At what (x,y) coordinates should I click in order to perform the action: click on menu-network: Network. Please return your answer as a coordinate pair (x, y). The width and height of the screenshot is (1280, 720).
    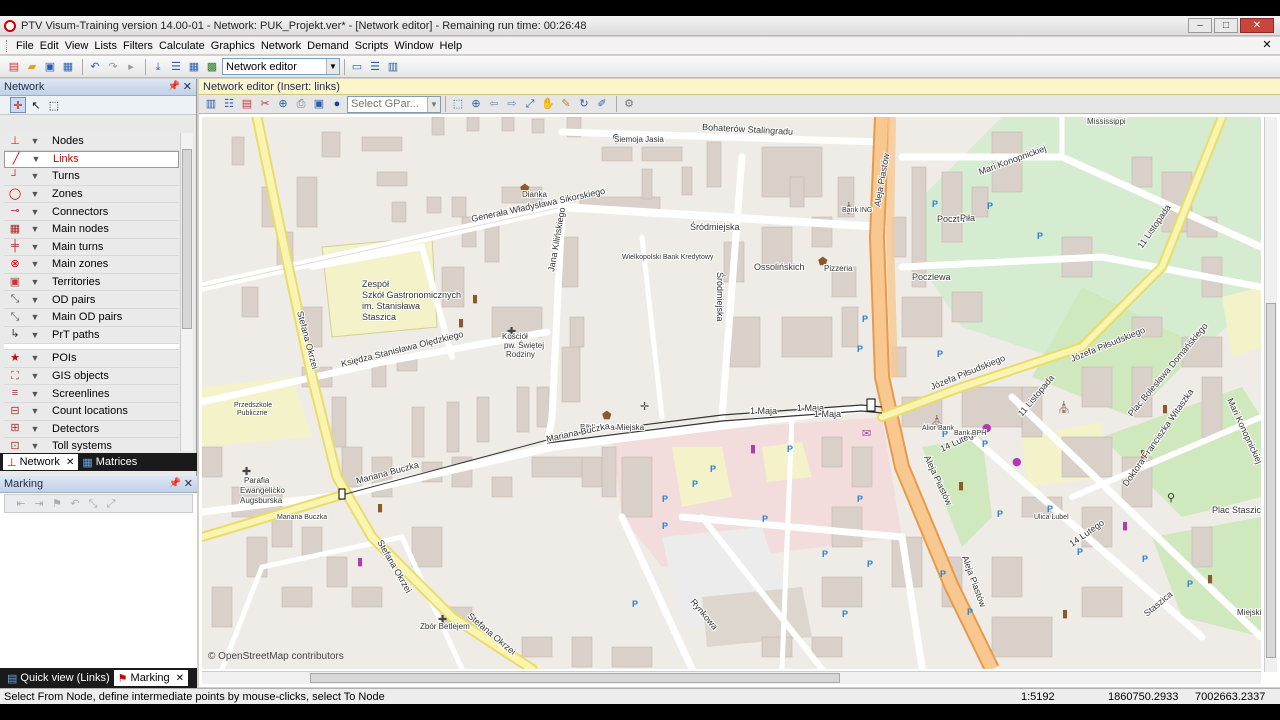
    Looking at the image, I should click on (281, 46).